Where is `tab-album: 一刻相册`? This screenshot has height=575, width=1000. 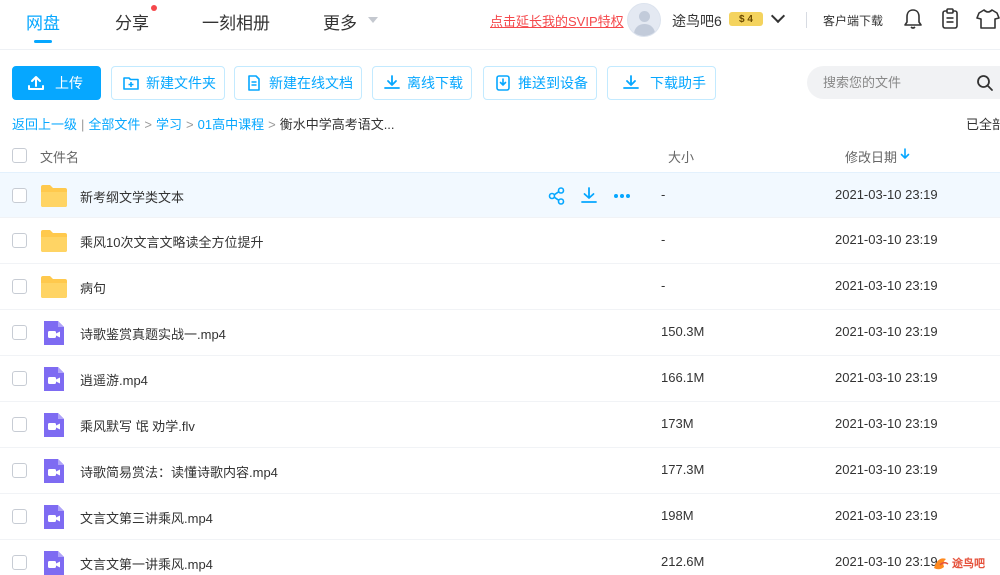
tab-album: 一刻相册 is located at coordinates (236, 21).